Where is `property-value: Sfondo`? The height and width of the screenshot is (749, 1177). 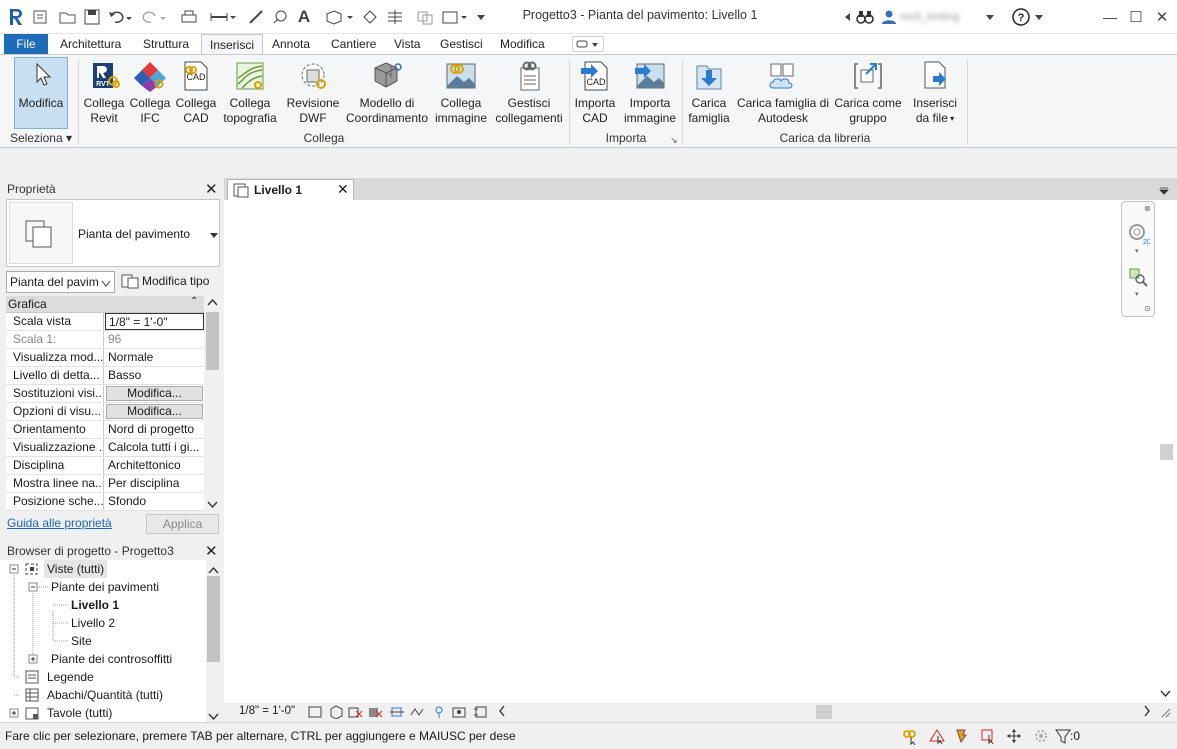 property-value: Sfondo is located at coordinates (154, 501).